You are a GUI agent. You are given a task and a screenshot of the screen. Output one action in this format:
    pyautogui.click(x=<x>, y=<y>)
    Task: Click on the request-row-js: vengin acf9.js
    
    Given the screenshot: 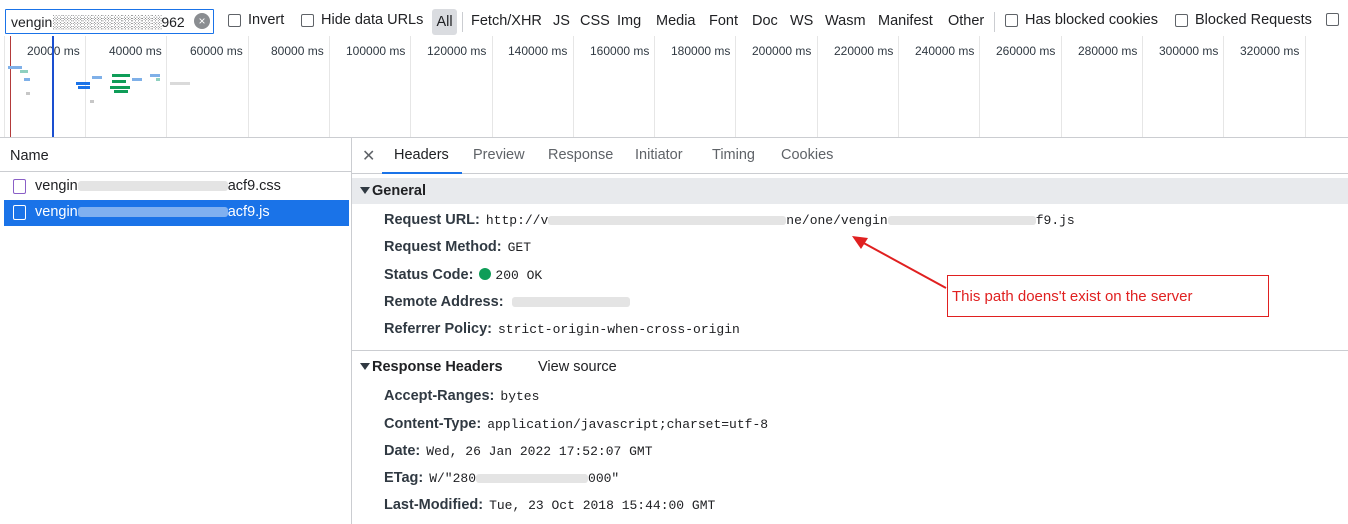 What is the action you would take?
    pyautogui.click(x=176, y=213)
    